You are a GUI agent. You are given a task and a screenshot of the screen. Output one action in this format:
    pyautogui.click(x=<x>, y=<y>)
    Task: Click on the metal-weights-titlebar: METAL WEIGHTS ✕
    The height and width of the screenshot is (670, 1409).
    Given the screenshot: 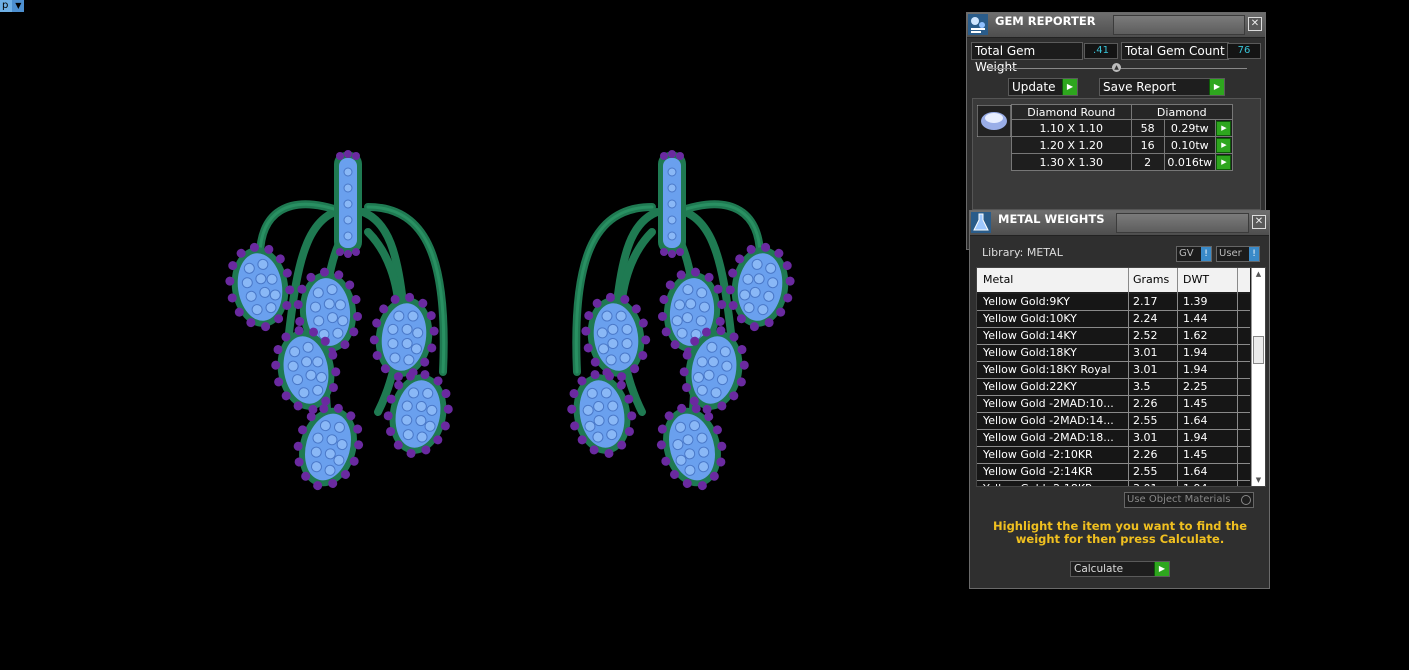 What is the action you would take?
    pyautogui.click(x=1119, y=223)
    